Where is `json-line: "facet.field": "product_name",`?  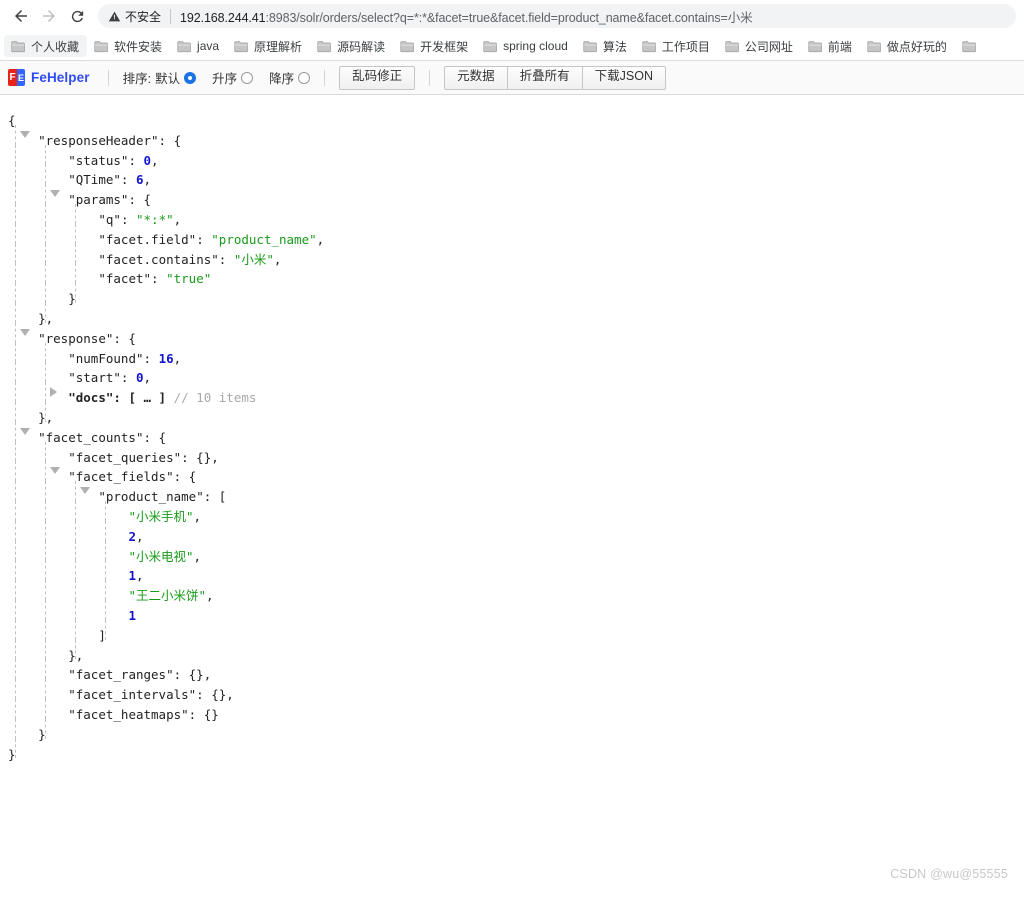
json-line: "facet.field": "product_name", is located at coordinates (516, 235).